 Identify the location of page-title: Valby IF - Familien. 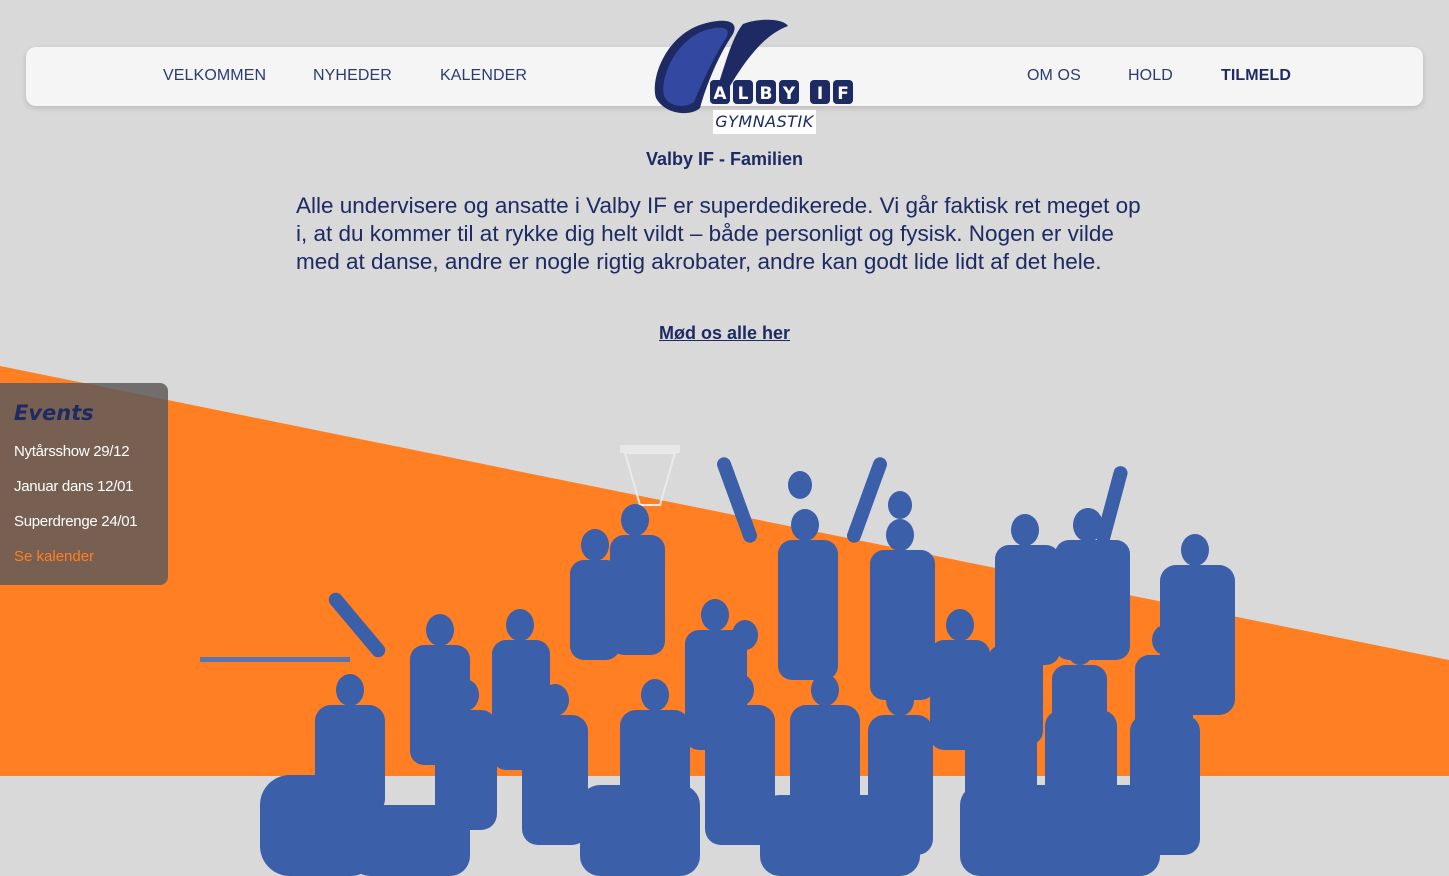
(724, 159).